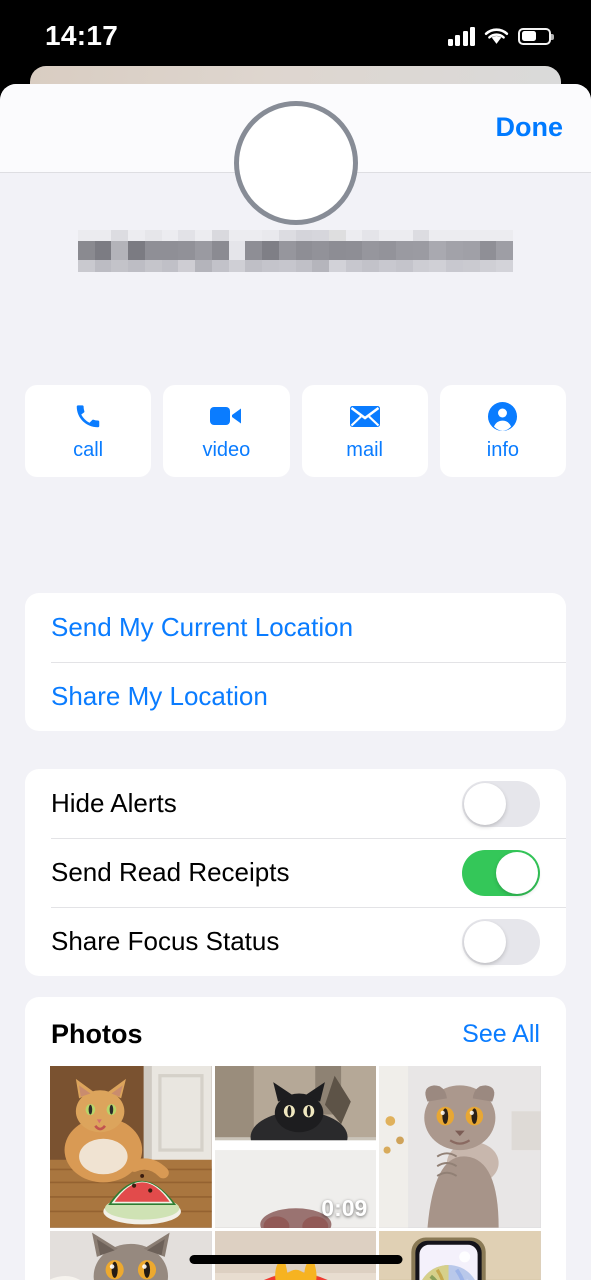 This screenshot has height=1280, width=591. I want to click on photo-art-phone-embroidery, so click(460, 1255).